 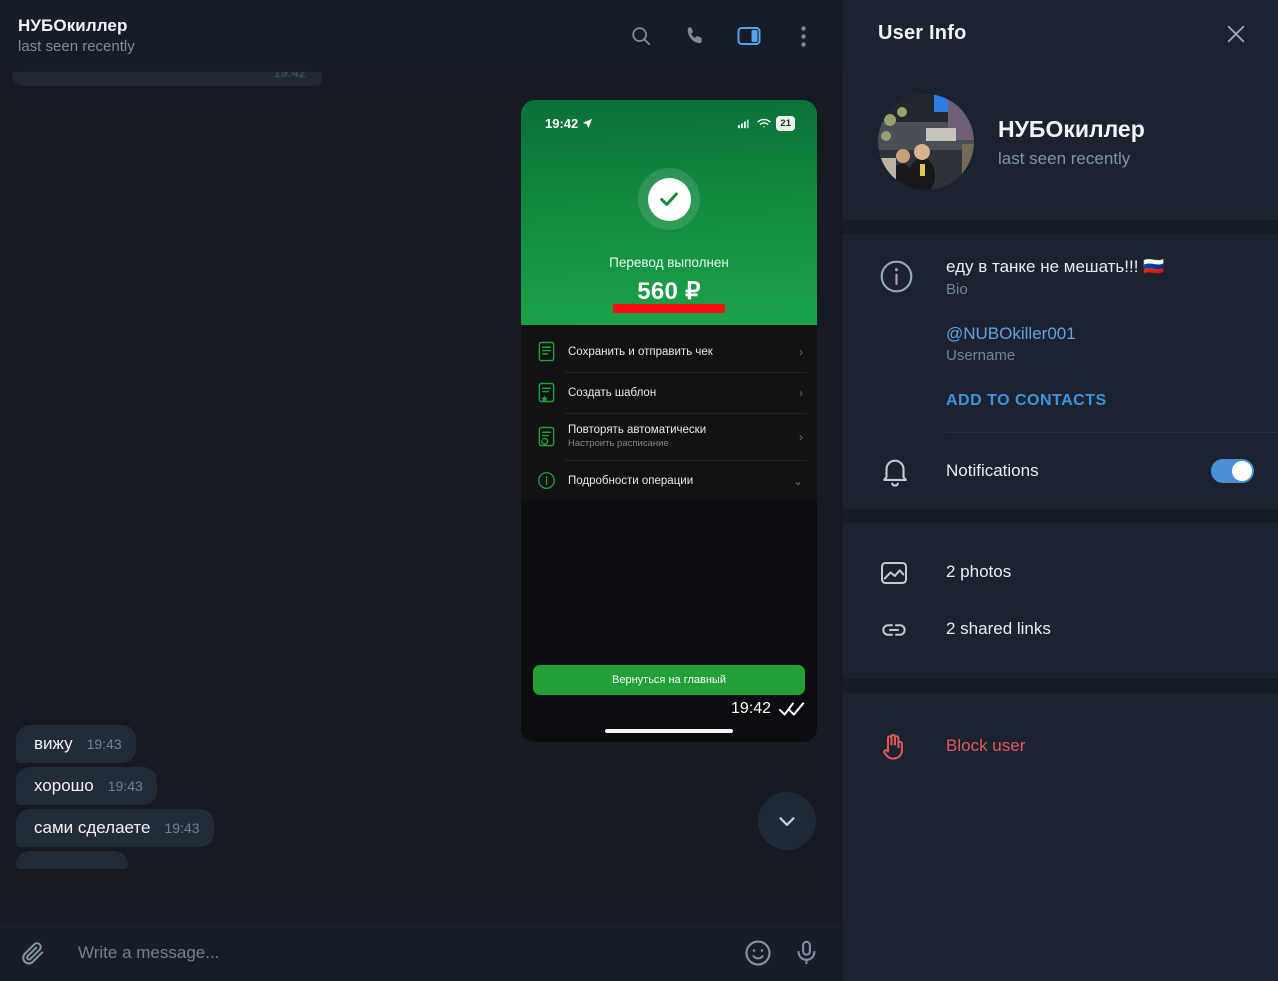 What do you see at coordinates (957, 289) in the screenshot?
I see `bio-label: Bio` at bounding box center [957, 289].